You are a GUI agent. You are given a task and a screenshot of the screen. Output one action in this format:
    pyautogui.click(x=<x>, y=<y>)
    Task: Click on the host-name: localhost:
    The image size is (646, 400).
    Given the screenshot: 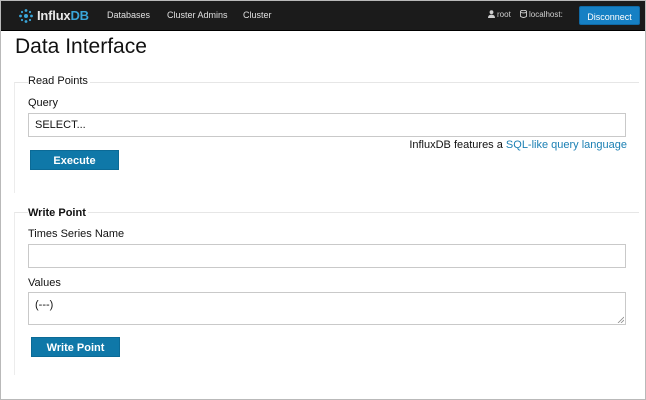 What is the action you would take?
    pyautogui.click(x=546, y=14)
    